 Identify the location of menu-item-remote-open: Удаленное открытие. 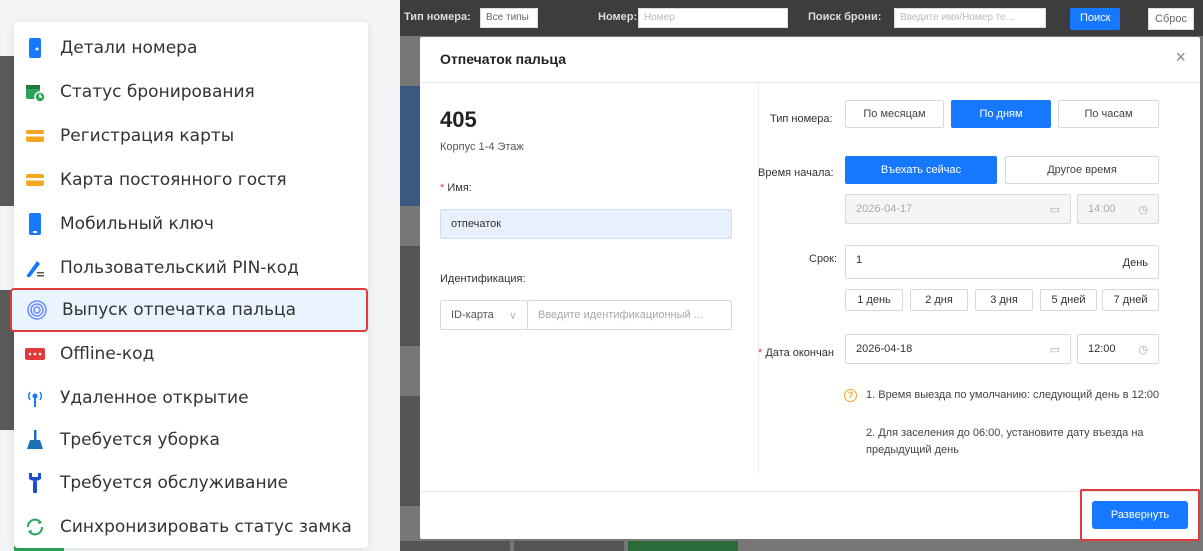
(189, 398).